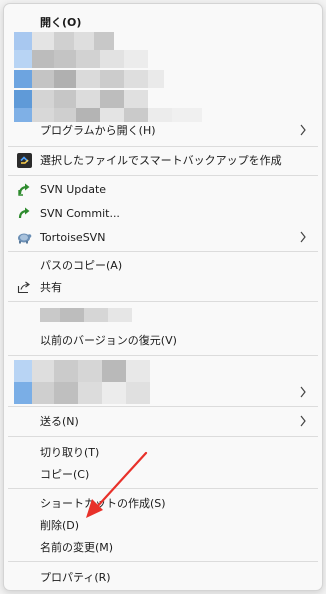  Describe the element at coordinates (163, 22) in the screenshot. I see `menu-item-open: 開く(O)` at that location.